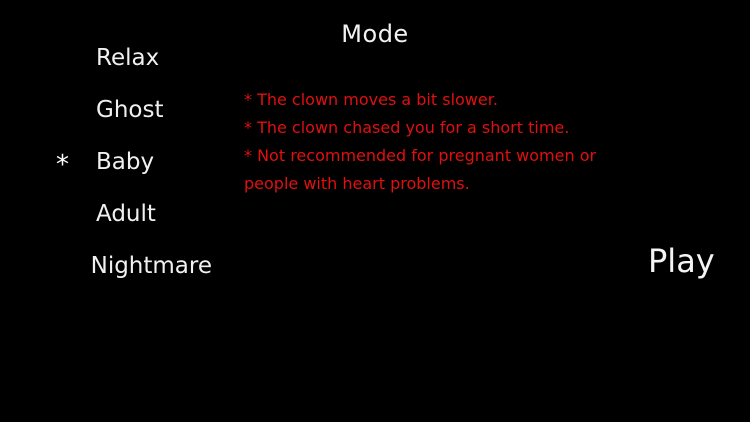  I want to click on mode-label: Ghost, so click(130, 110).